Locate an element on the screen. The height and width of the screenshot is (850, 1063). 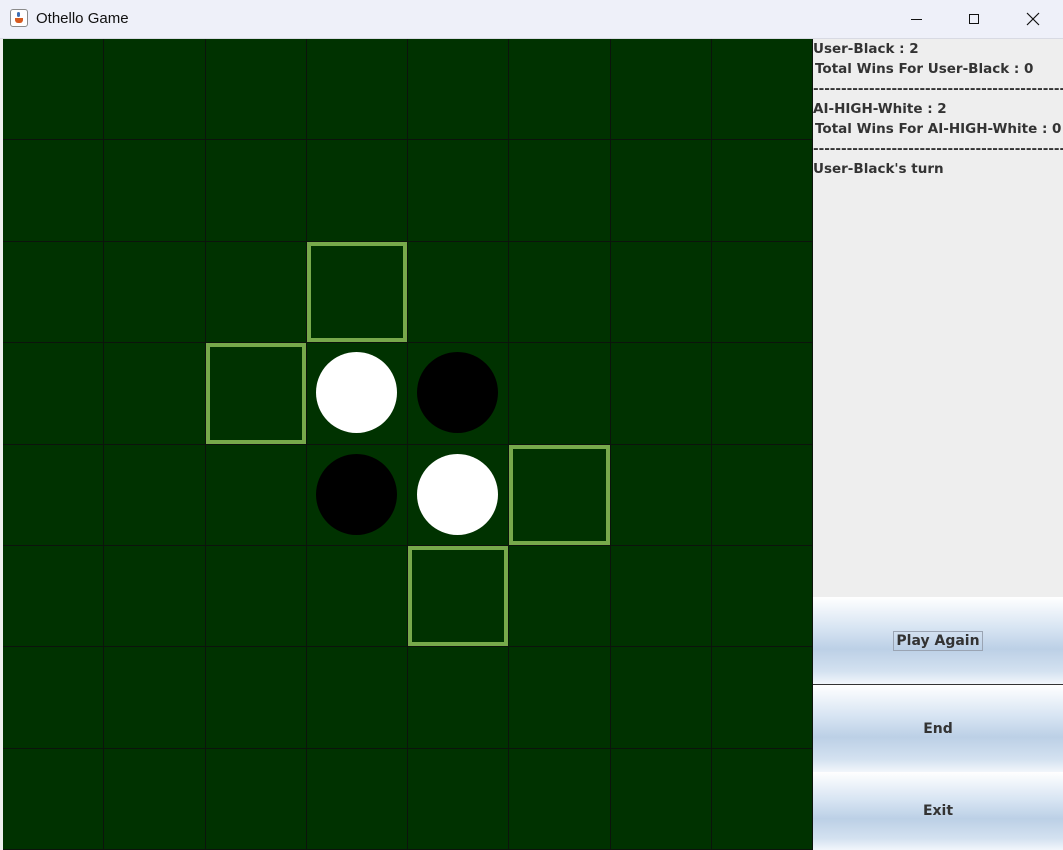
play-again-label: Play Again is located at coordinates (938, 640).